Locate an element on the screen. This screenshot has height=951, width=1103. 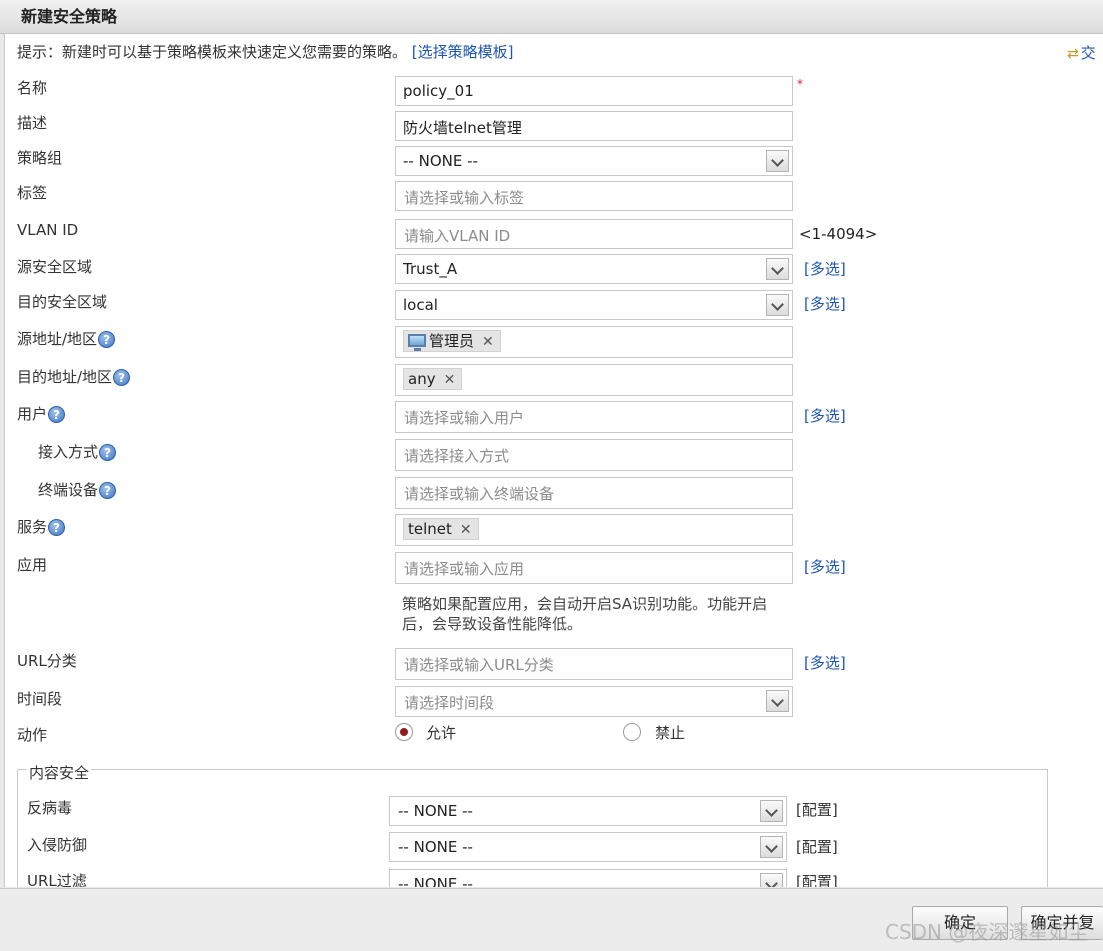
application-note: 策略如果配置应用，会自动开启SA识别功能。功能开启 后，会导致设备性能降低。 is located at coordinates (607, 614).